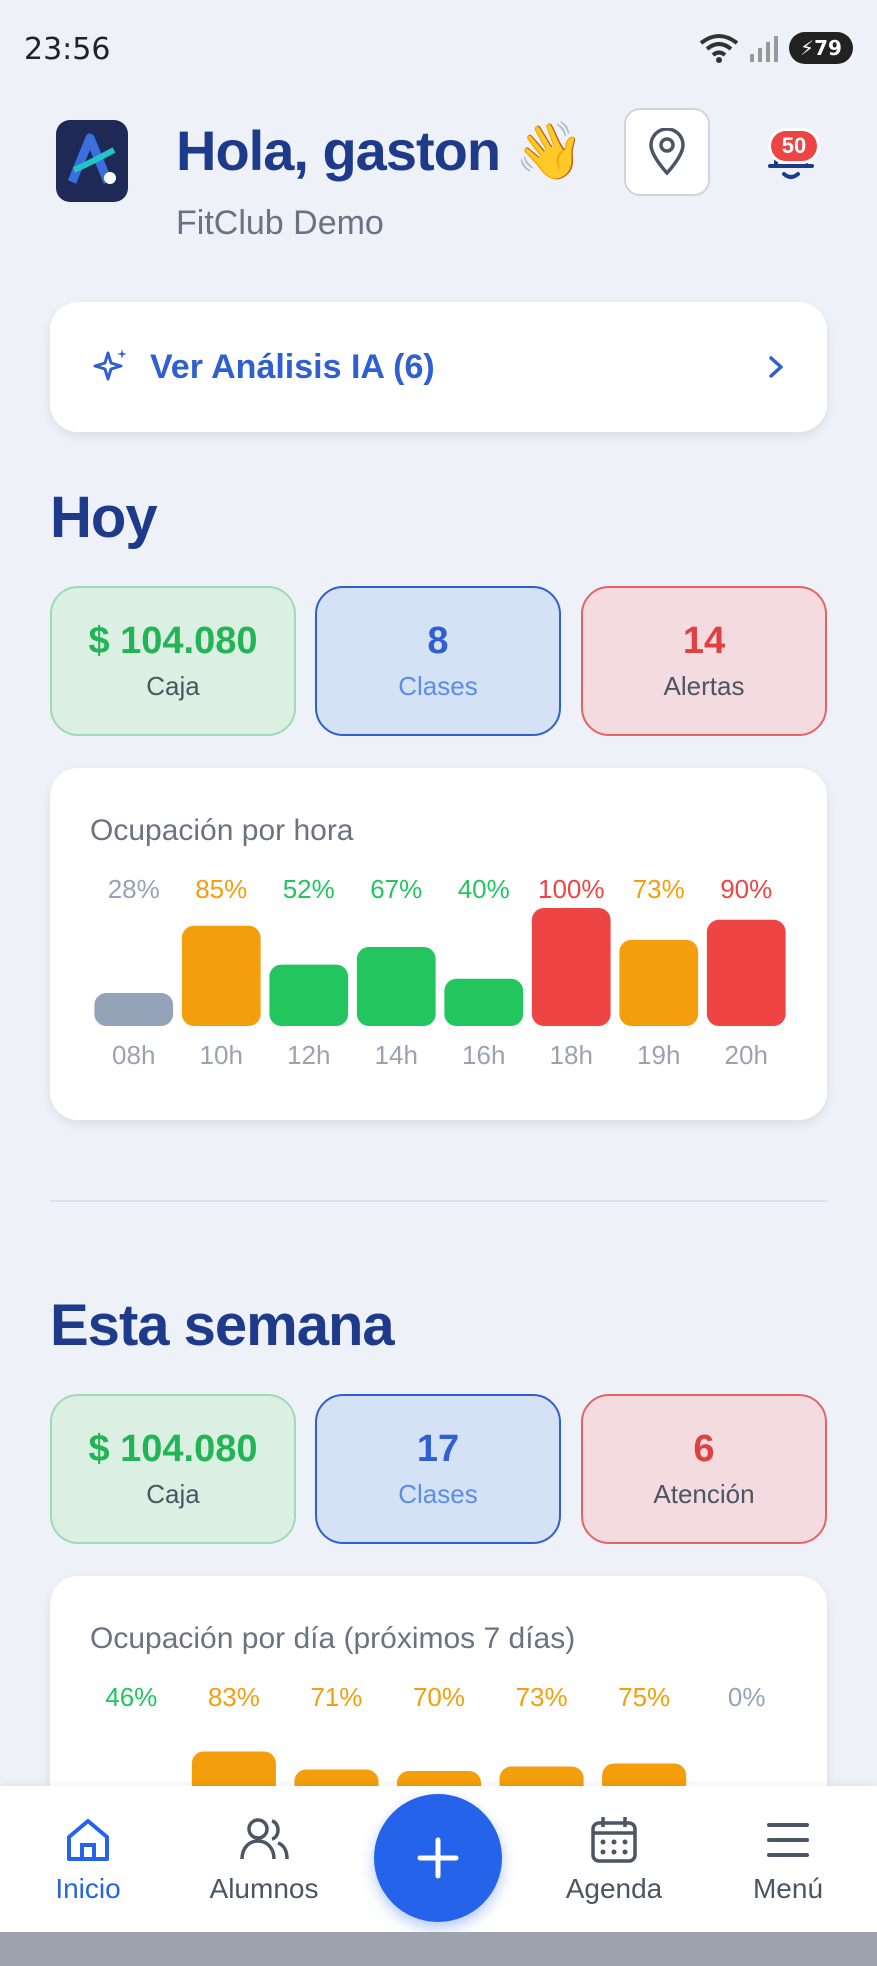 Image resolution: width=877 pixels, height=1966 pixels. What do you see at coordinates (794, 146) in the screenshot?
I see `notifications-badge: 50` at bounding box center [794, 146].